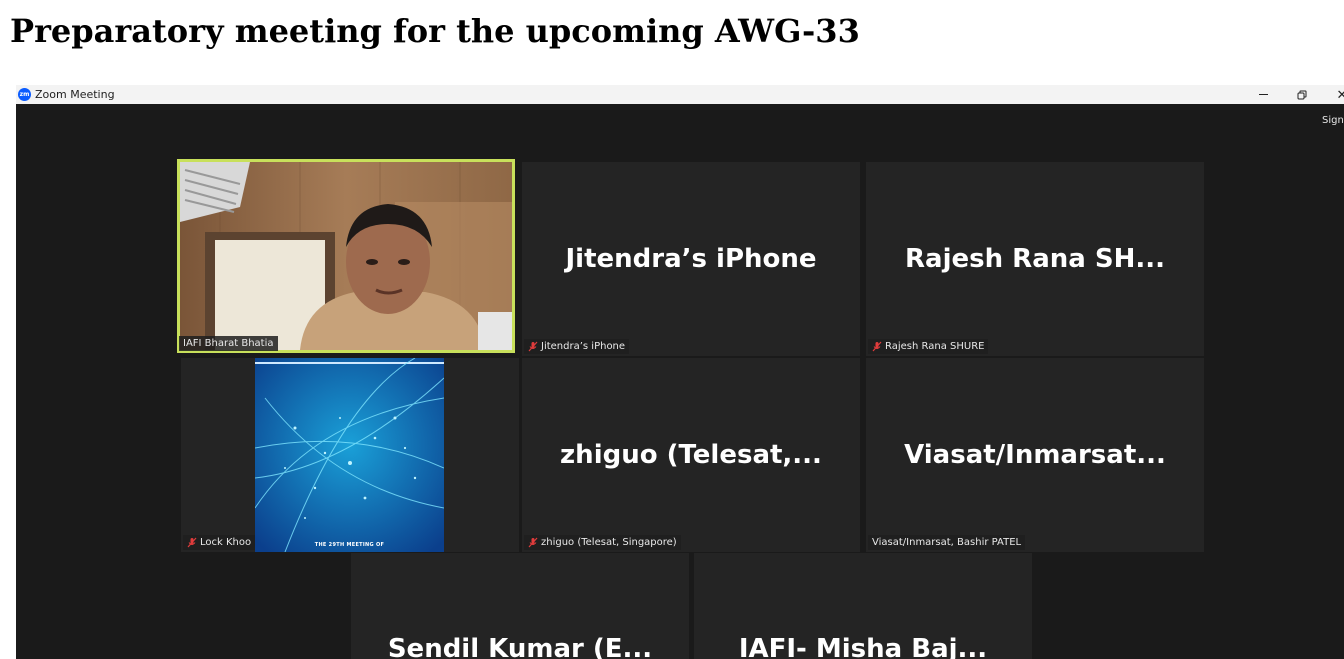 The height and width of the screenshot is (659, 1344). I want to click on close-icon: ✕, so click(1340, 94).